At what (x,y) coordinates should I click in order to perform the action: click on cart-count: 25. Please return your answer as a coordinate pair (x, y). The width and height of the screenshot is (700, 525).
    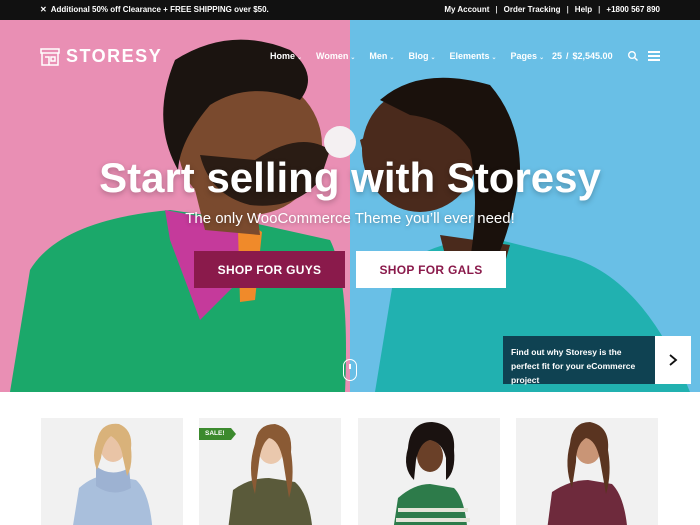
    Looking at the image, I should click on (557, 56).